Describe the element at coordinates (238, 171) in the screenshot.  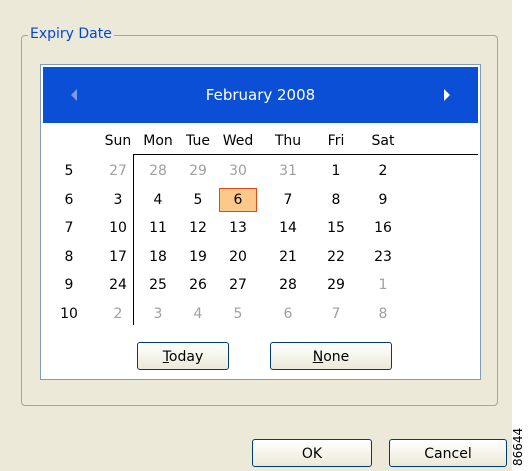
I see `day-cell: 30` at that location.